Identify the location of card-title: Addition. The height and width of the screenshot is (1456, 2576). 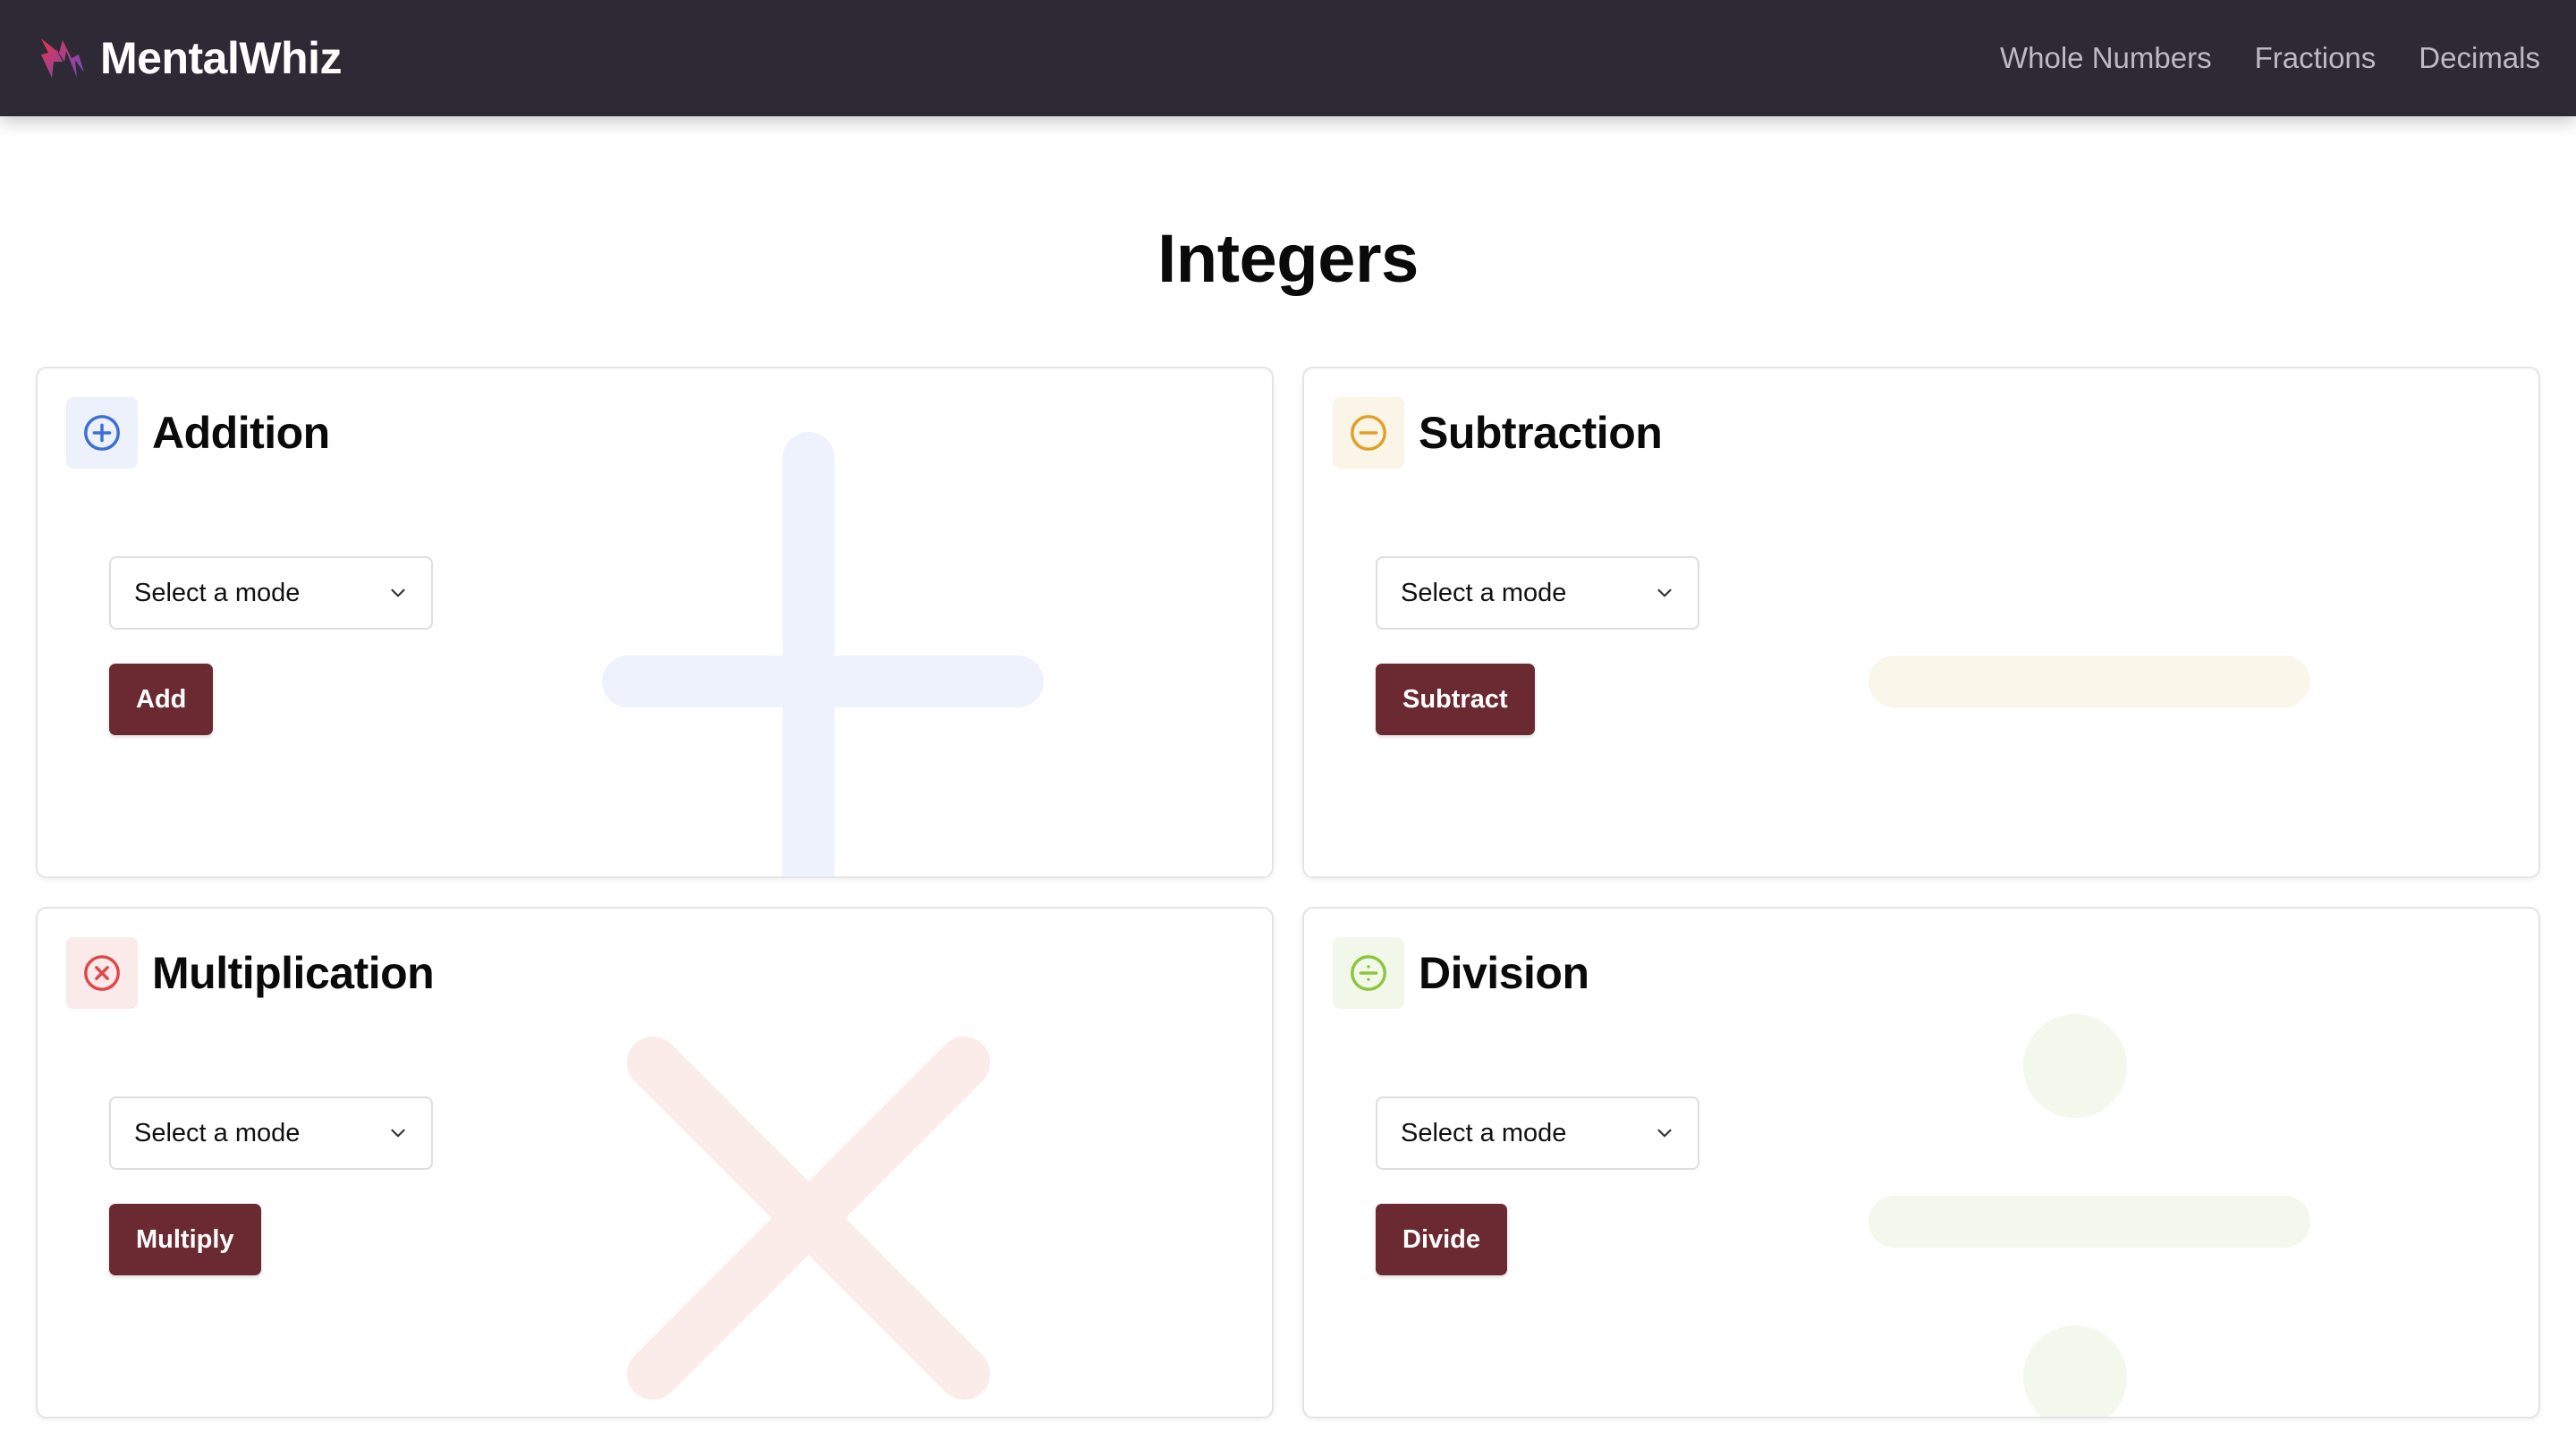
(241, 433).